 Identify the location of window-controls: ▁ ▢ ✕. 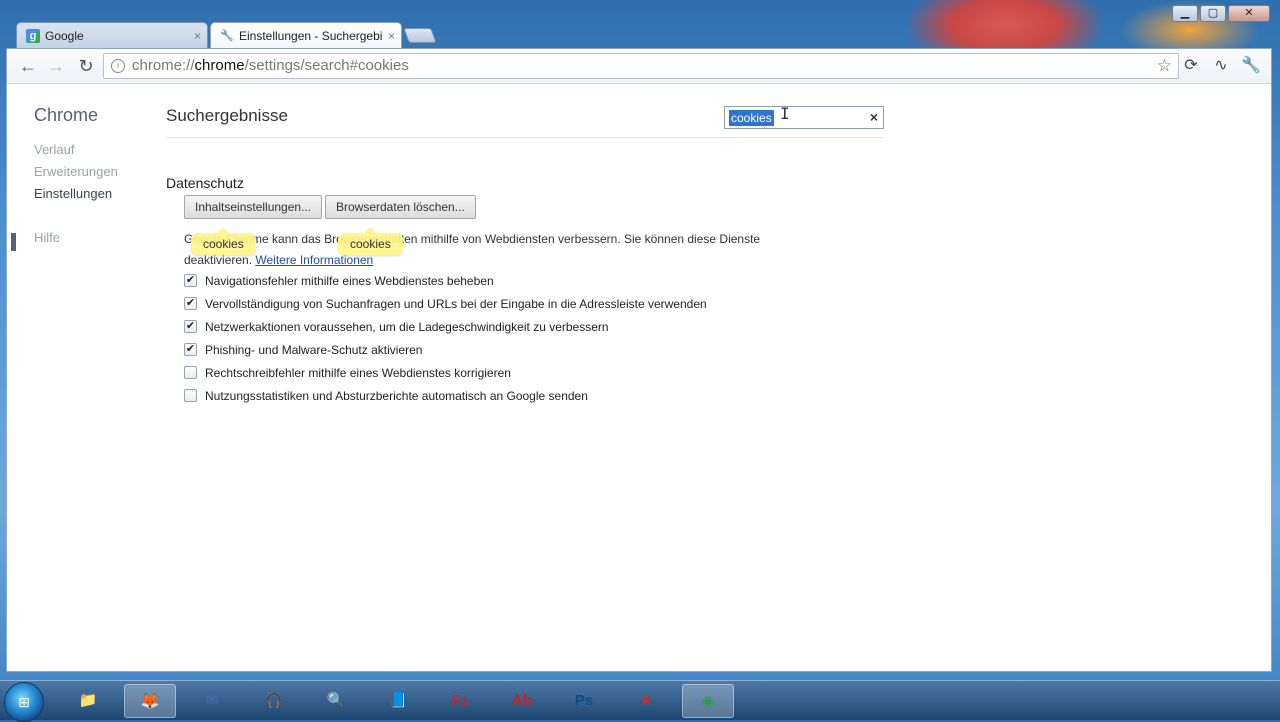
(1221, 13).